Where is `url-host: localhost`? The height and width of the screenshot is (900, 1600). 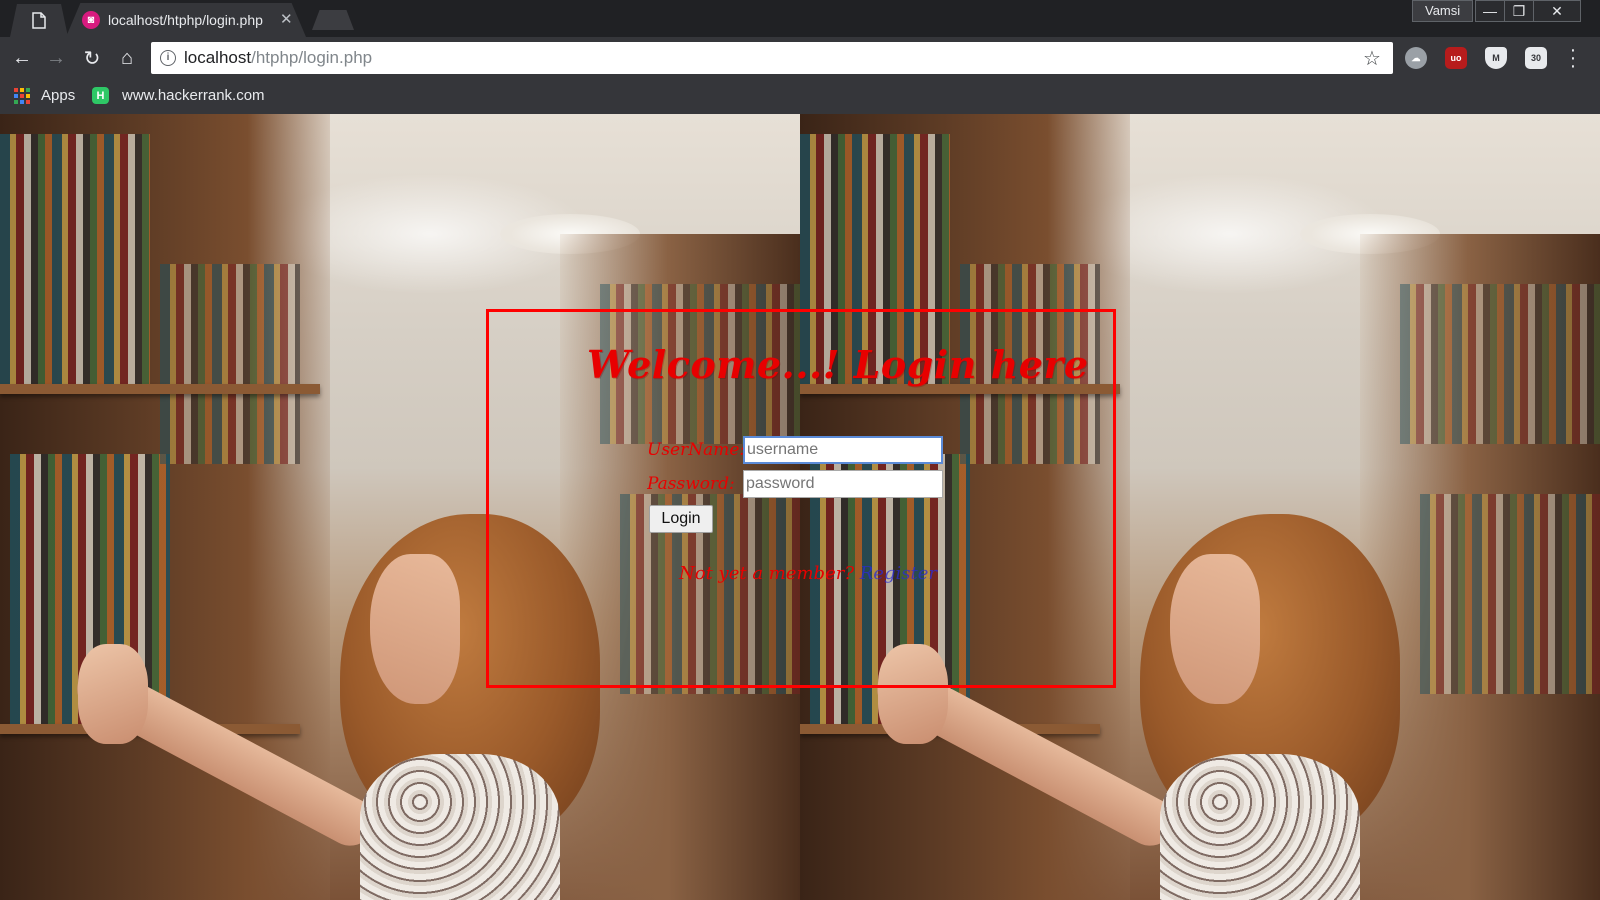
url-host: localhost is located at coordinates (218, 57).